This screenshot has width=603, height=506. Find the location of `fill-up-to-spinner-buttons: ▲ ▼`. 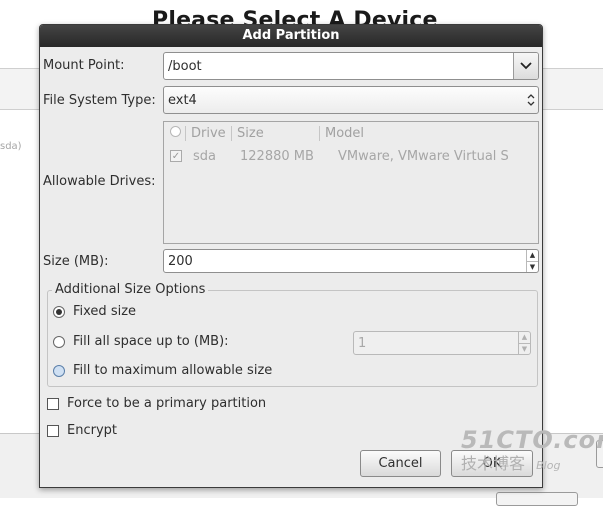

fill-up-to-spinner-buttons: ▲ ▼ is located at coordinates (524, 343).